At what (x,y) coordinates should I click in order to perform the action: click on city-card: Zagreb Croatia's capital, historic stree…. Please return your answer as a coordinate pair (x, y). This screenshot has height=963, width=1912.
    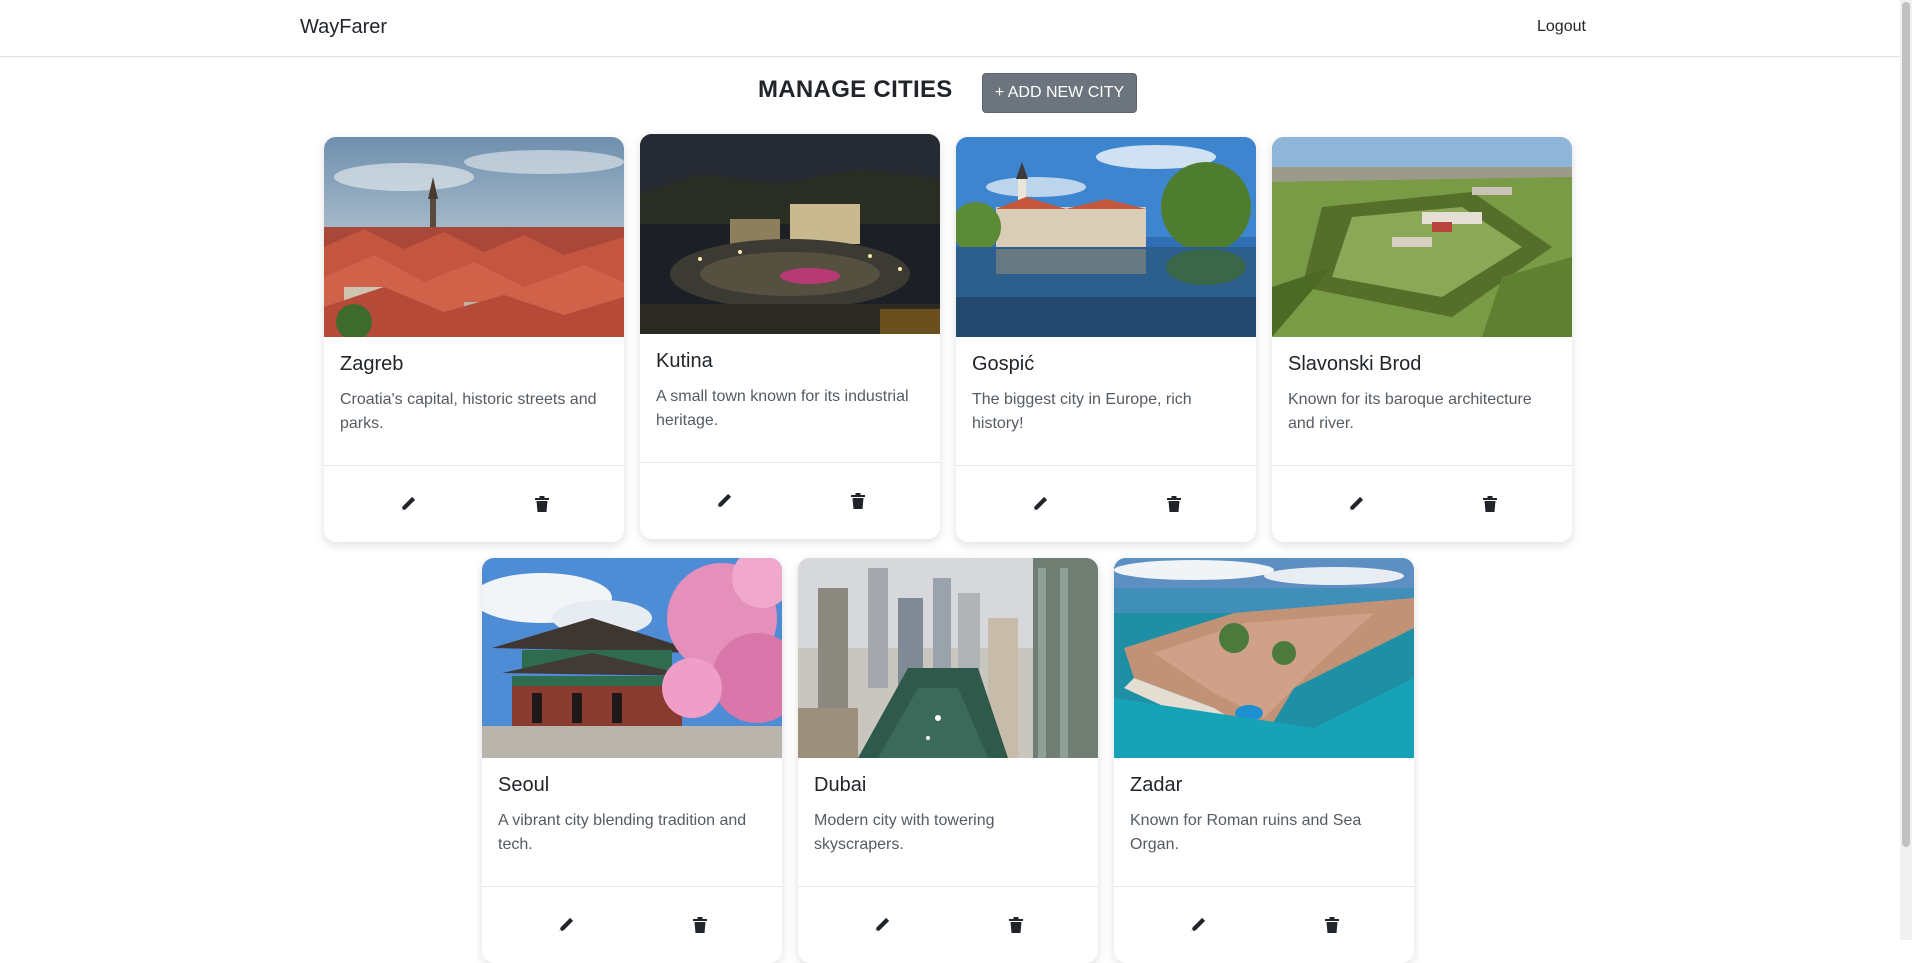
    Looking at the image, I should click on (474, 339).